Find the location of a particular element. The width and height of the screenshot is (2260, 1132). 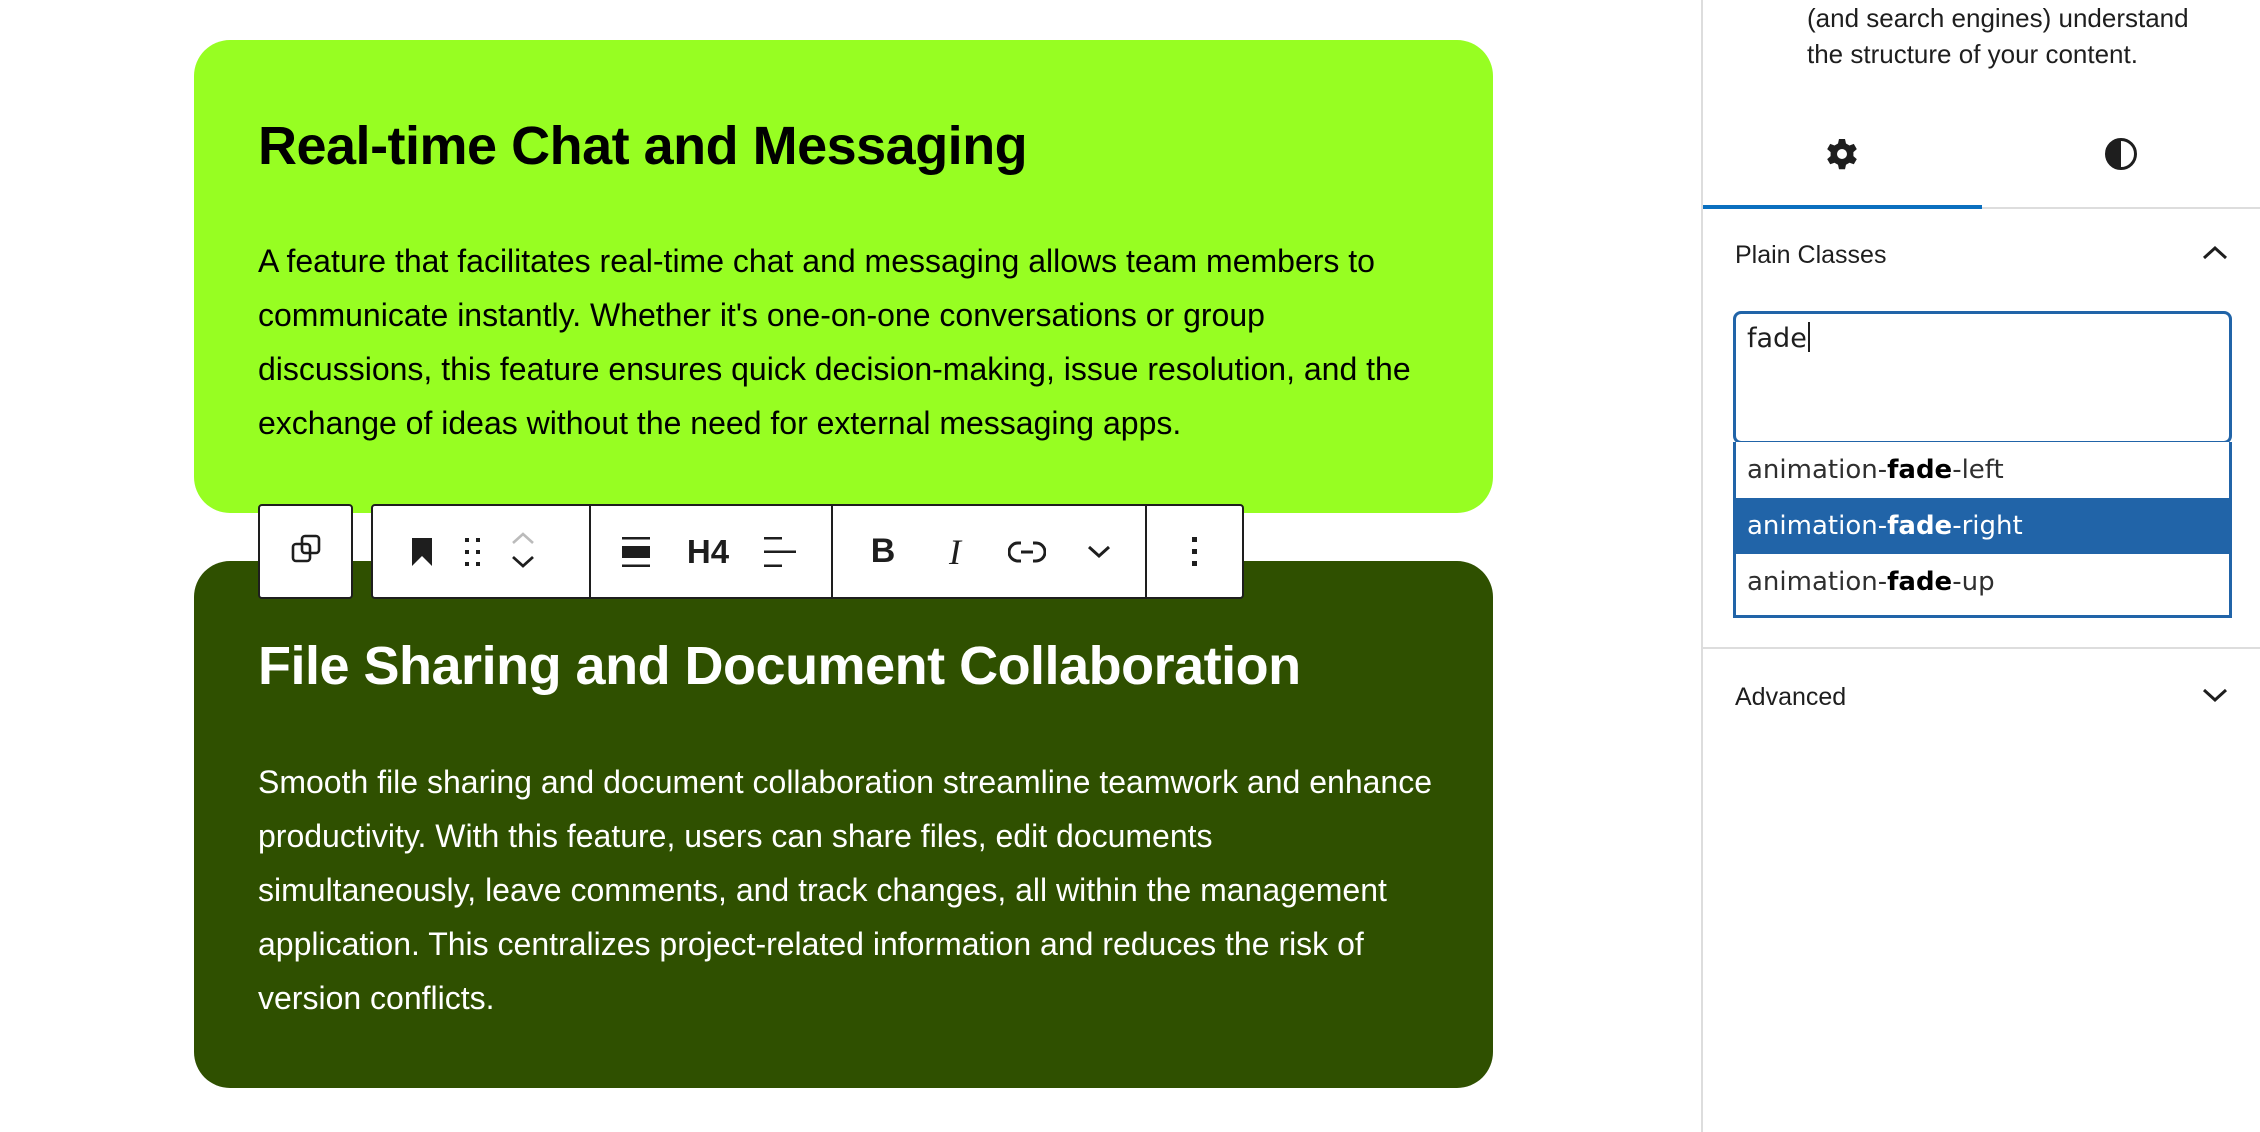

select-parent-block-button is located at coordinates (305, 551).